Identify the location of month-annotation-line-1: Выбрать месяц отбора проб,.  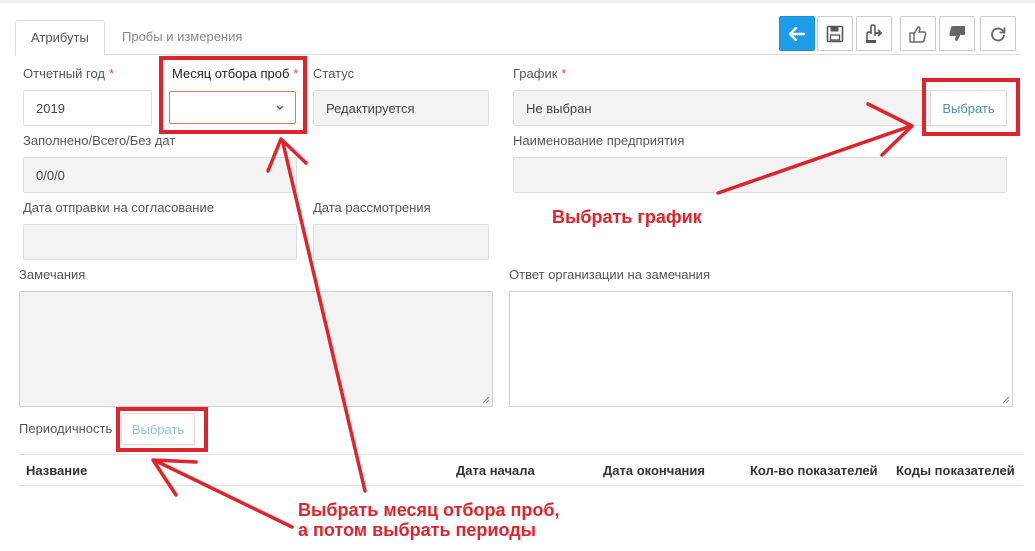
(429, 510).